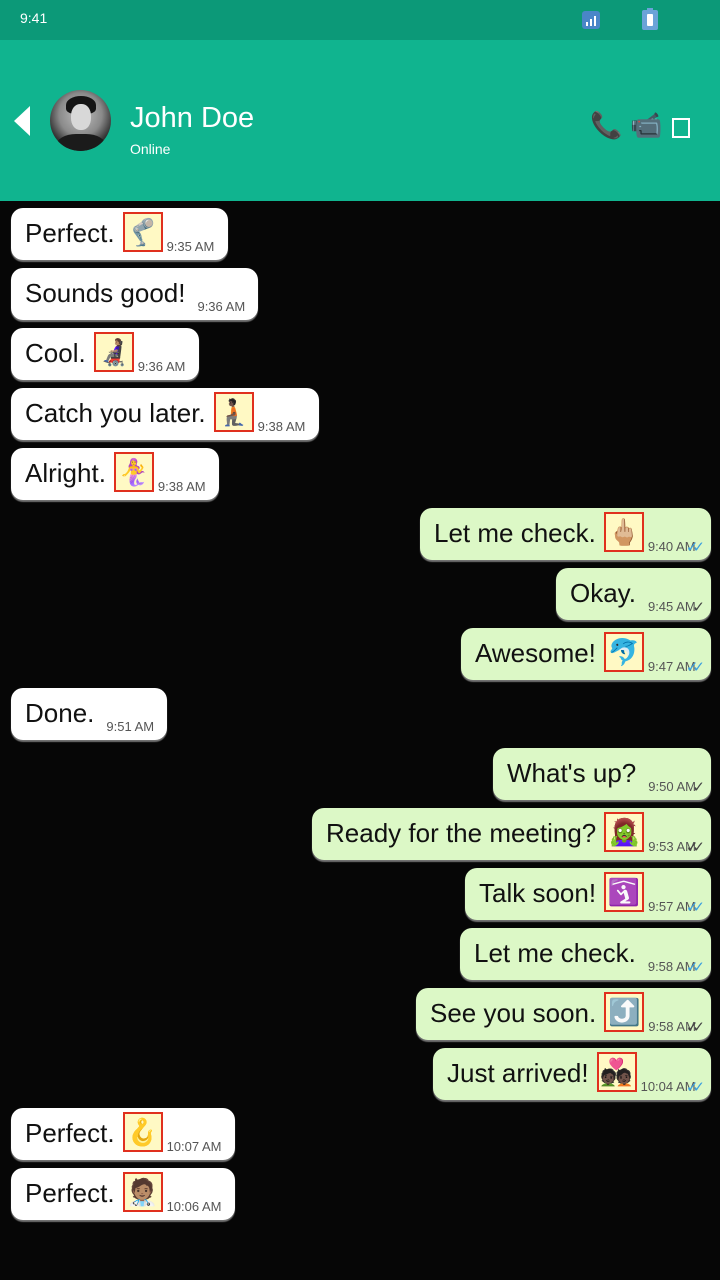 The width and height of the screenshot is (720, 1280). What do you see at coordinates (113, 352) in the screenshot?
I see `emoji-icon: 👩🏽‍🦼` at bounding box center [113, 352].